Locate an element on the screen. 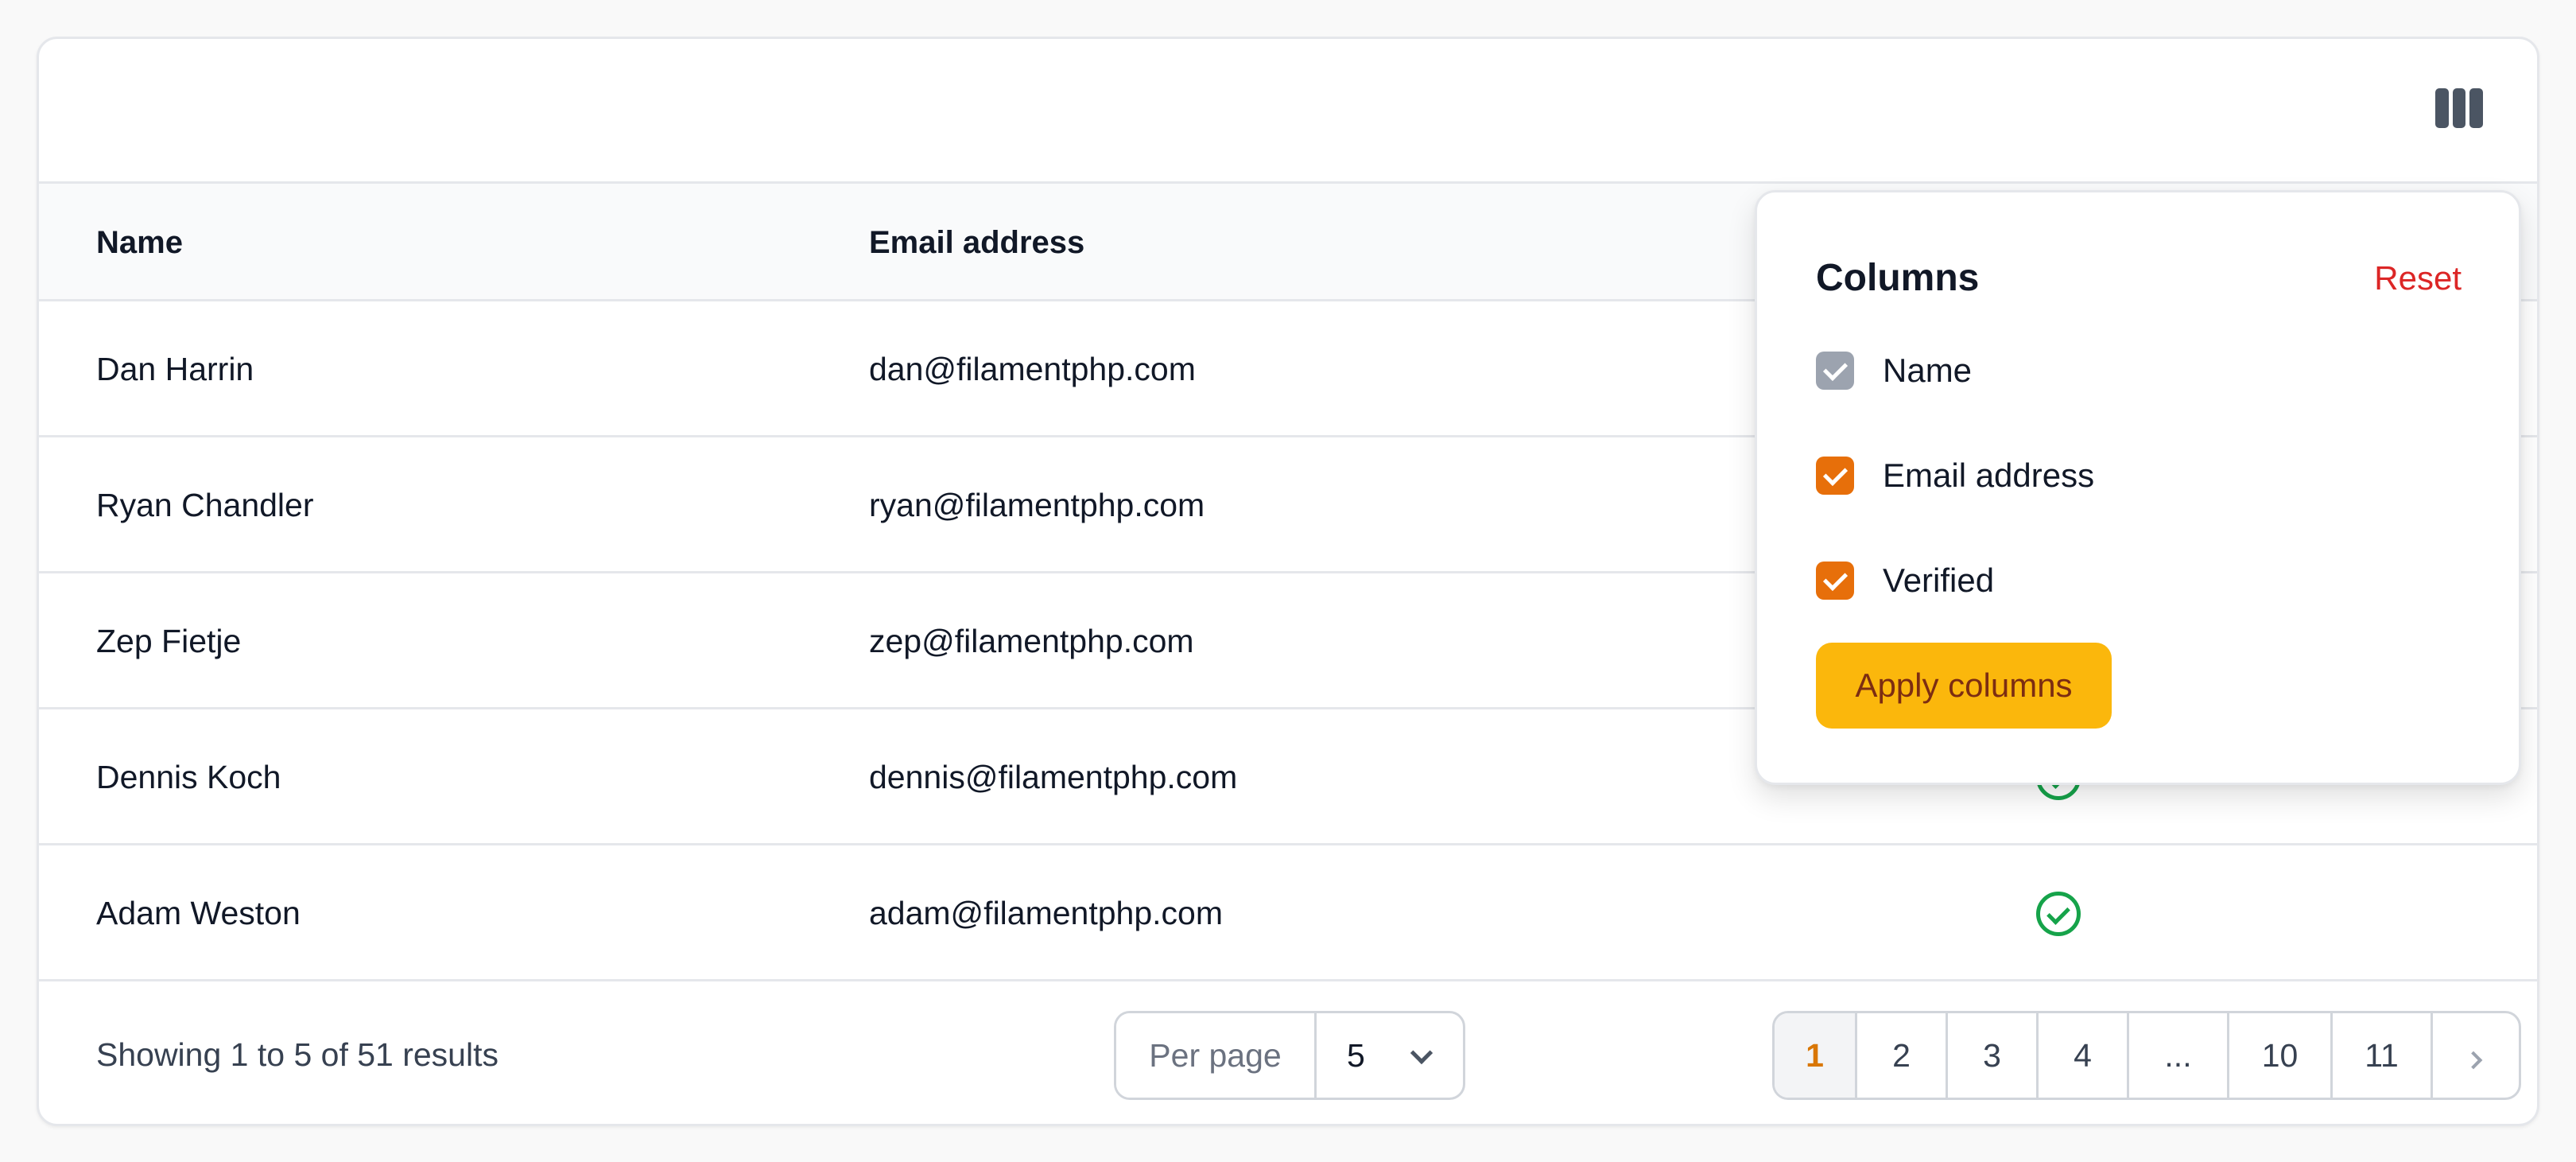 The image size is (2576, 1162). column-option-email: Email address is located at coordinates (1955, 475).